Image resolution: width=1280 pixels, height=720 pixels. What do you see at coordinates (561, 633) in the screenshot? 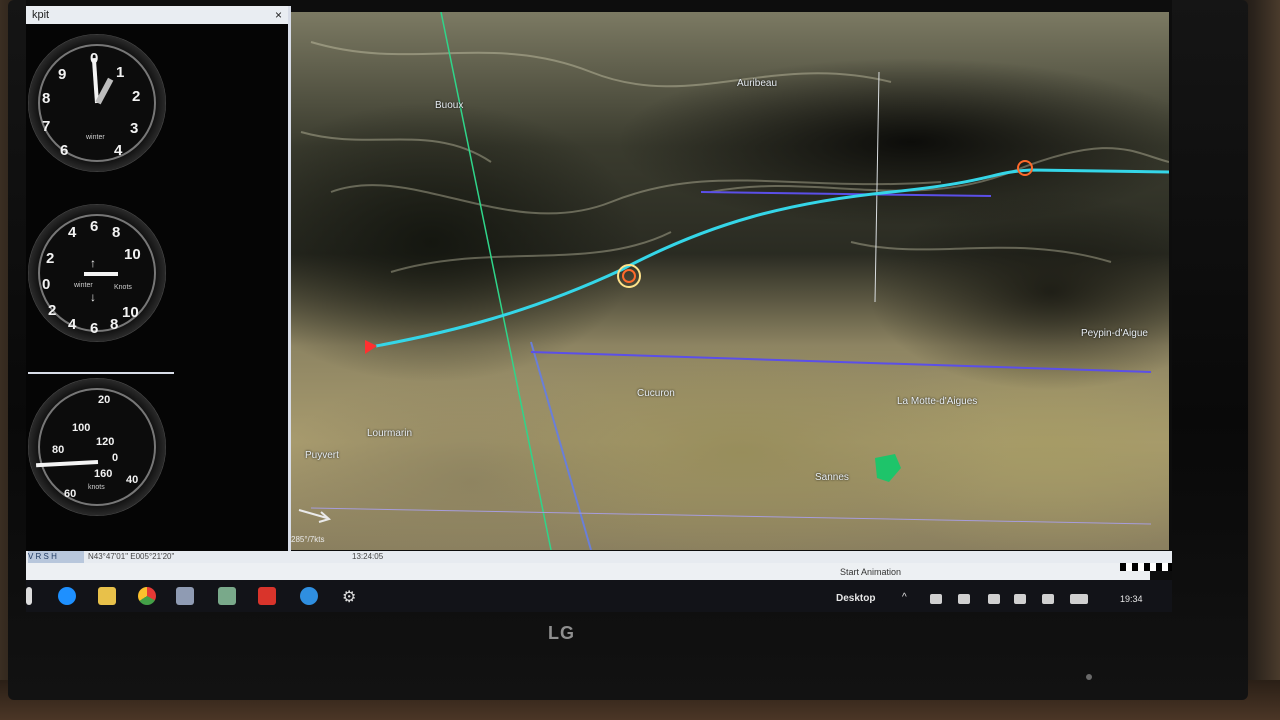
I see `monitor-logo: LG` at bounding box center [561, 633].